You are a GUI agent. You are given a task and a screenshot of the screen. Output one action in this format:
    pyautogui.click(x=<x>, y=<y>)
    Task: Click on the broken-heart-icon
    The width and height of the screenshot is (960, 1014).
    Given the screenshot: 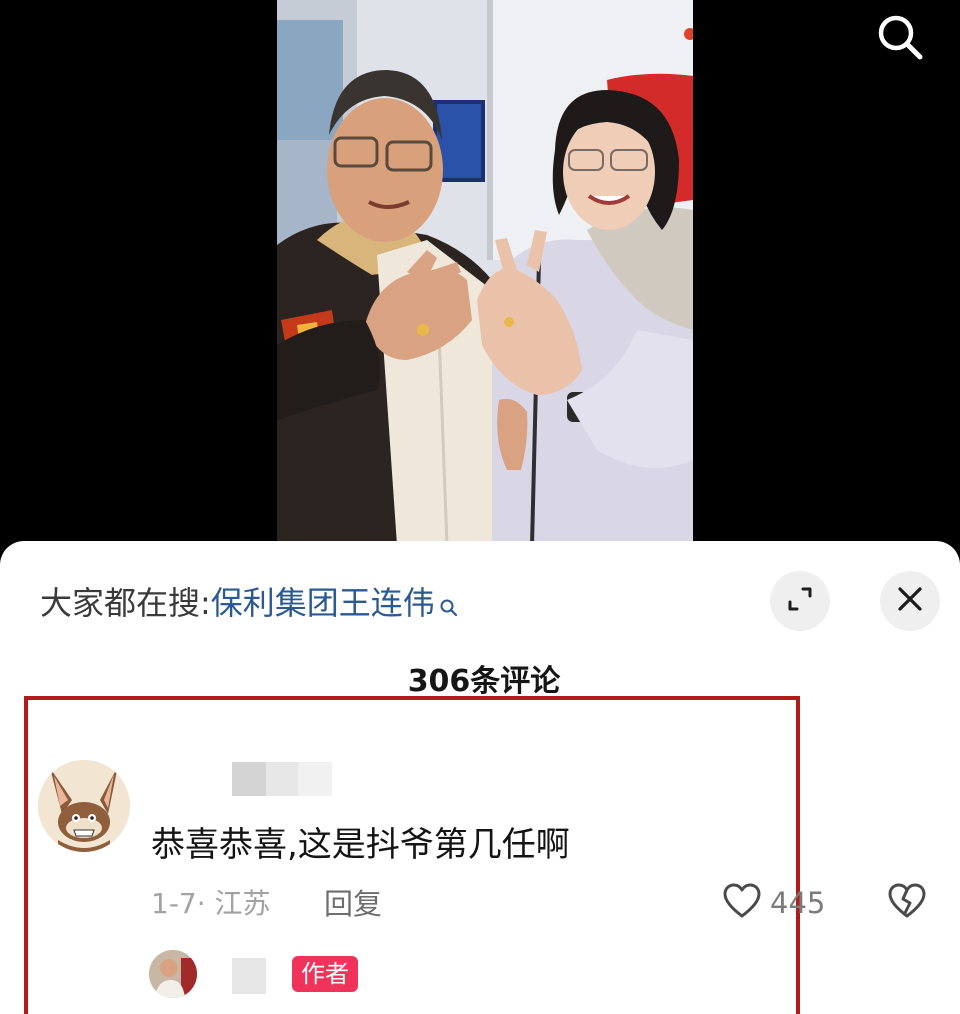 What is the action you would take?
    pyautogui.click(x=907, y=903)
    